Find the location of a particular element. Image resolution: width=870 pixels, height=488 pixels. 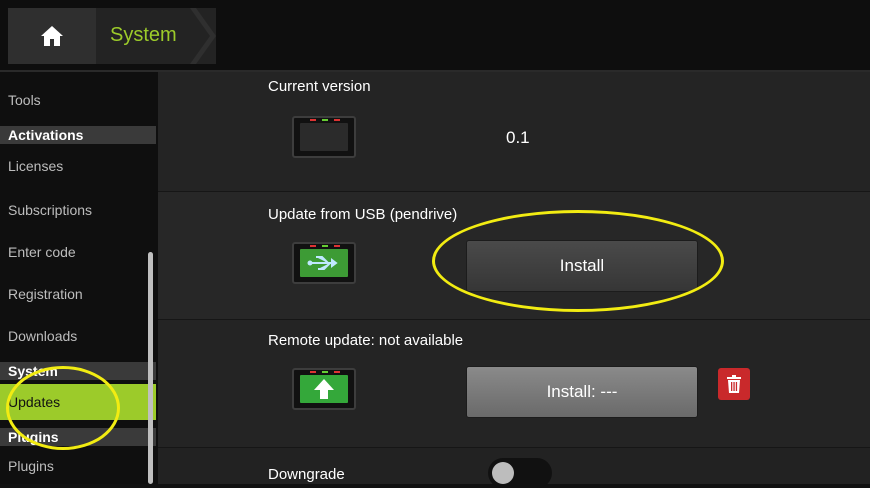

trash-icon is located at coordinates (734, 384).